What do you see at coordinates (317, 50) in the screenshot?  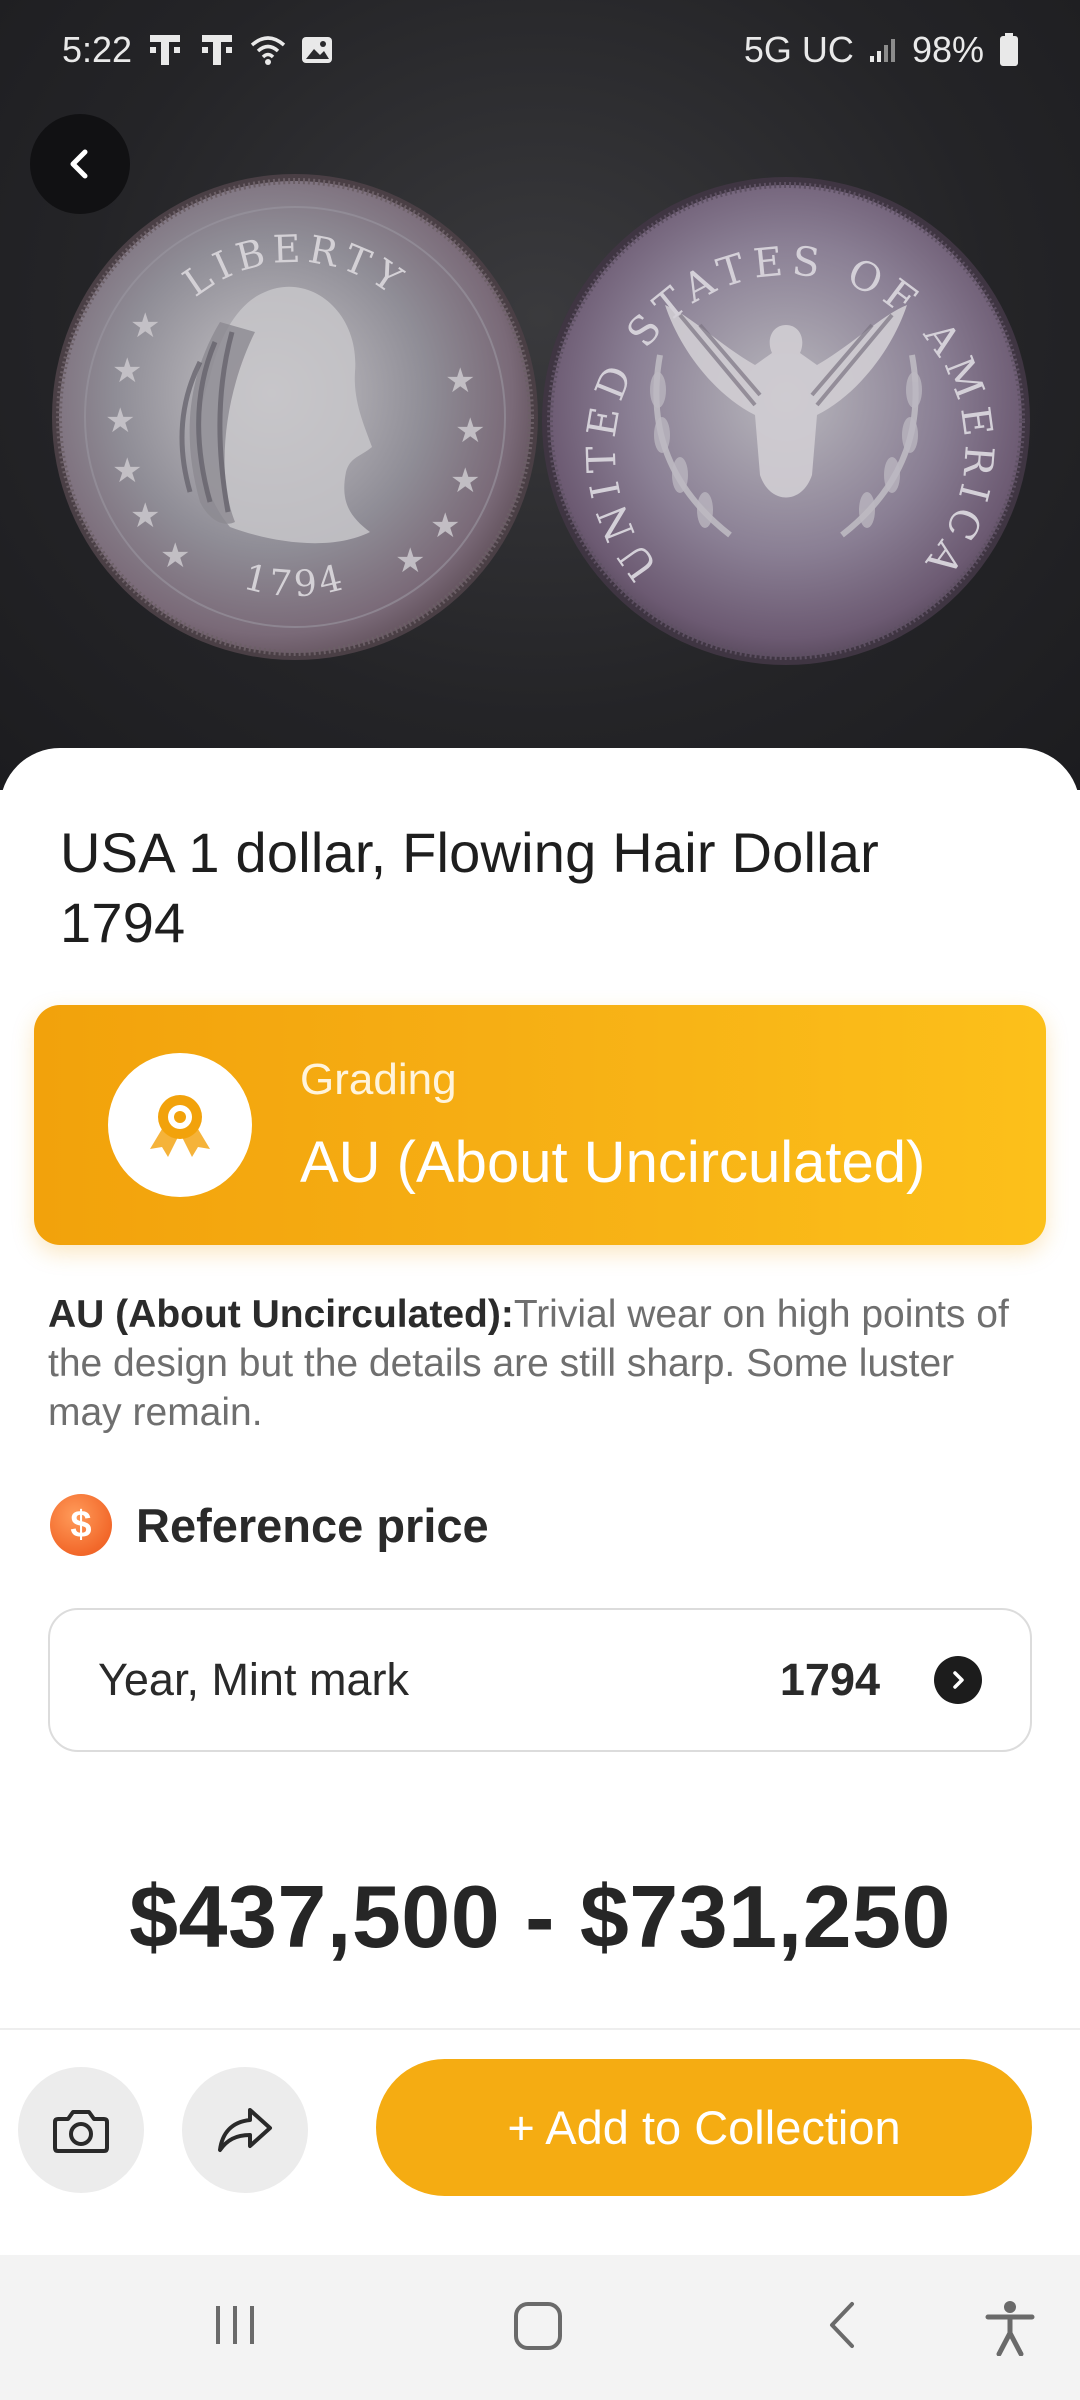 I see `image-notification-icon` at bounding box center [317, 50].